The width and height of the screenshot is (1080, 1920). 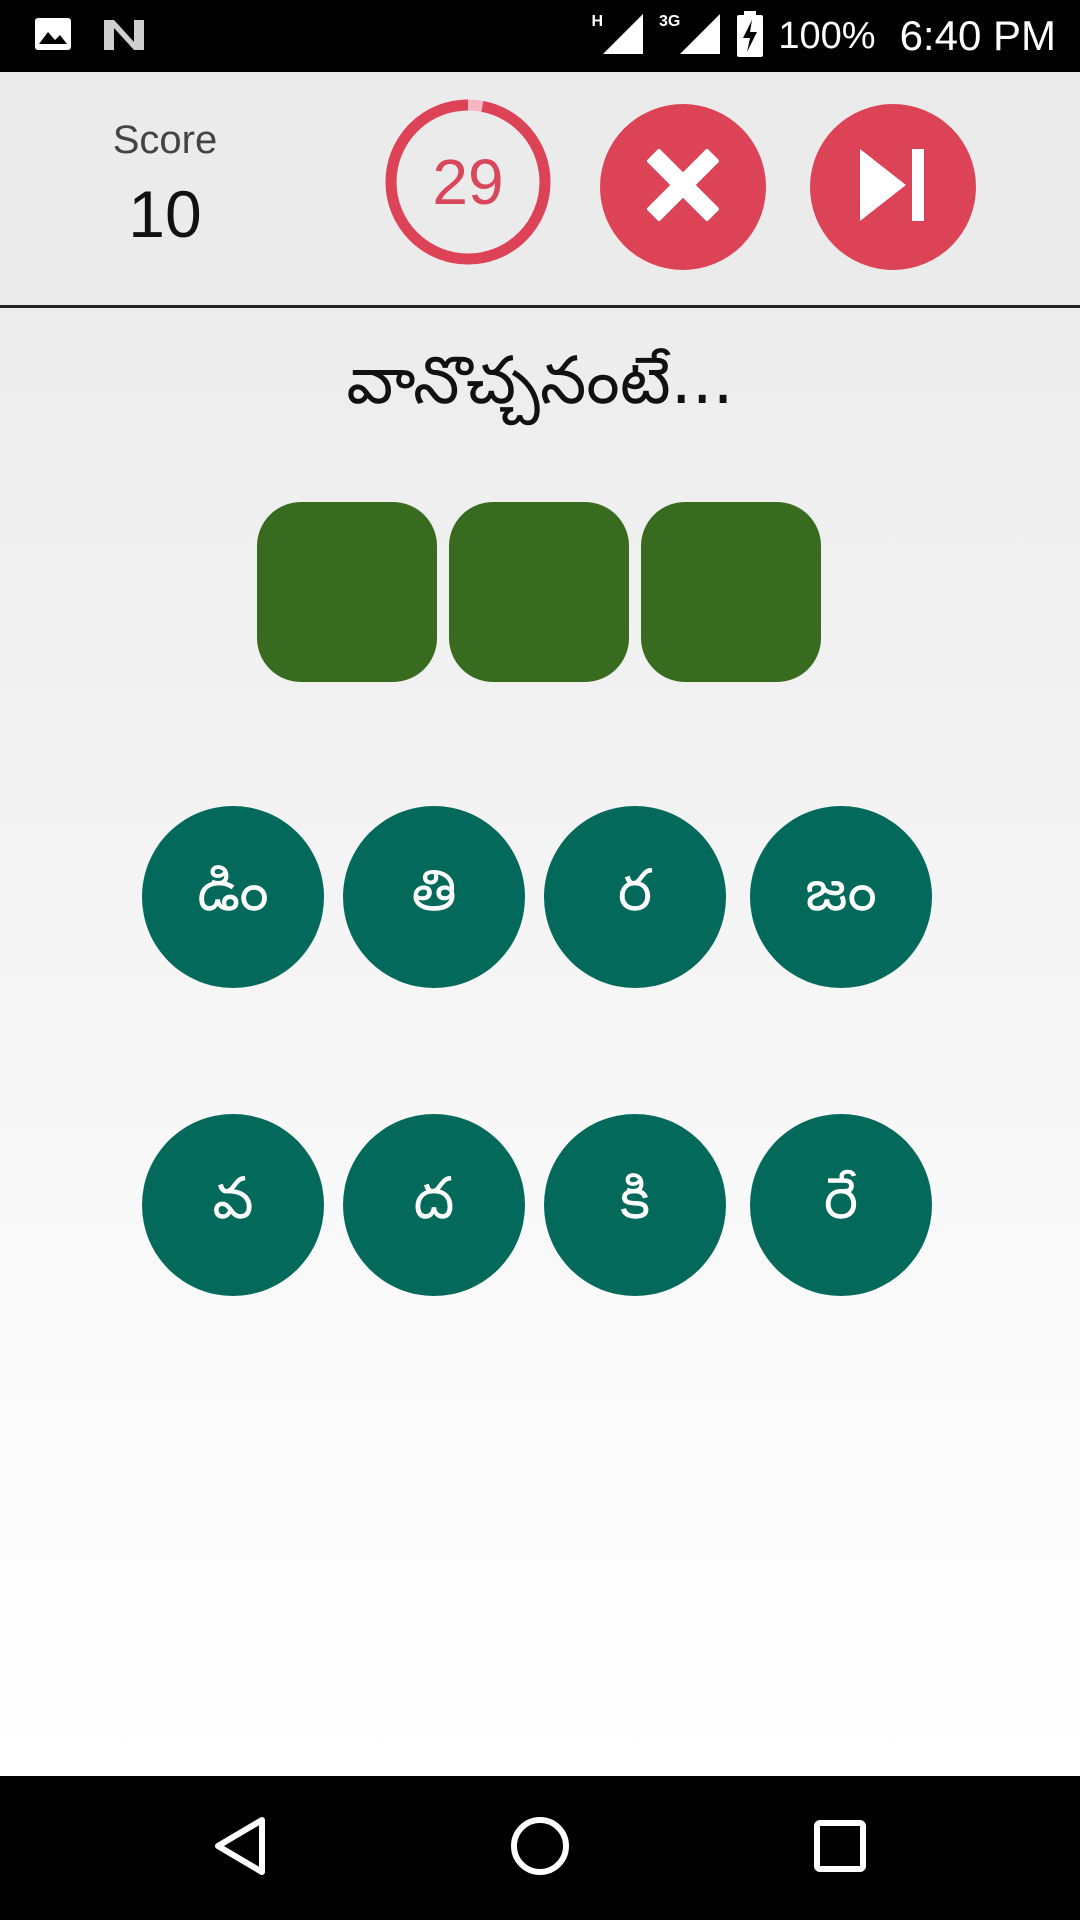 What do you see at coordinates (623, 36) in the screenshot?
I see `signal-icon` at bounding box center [623, 36].